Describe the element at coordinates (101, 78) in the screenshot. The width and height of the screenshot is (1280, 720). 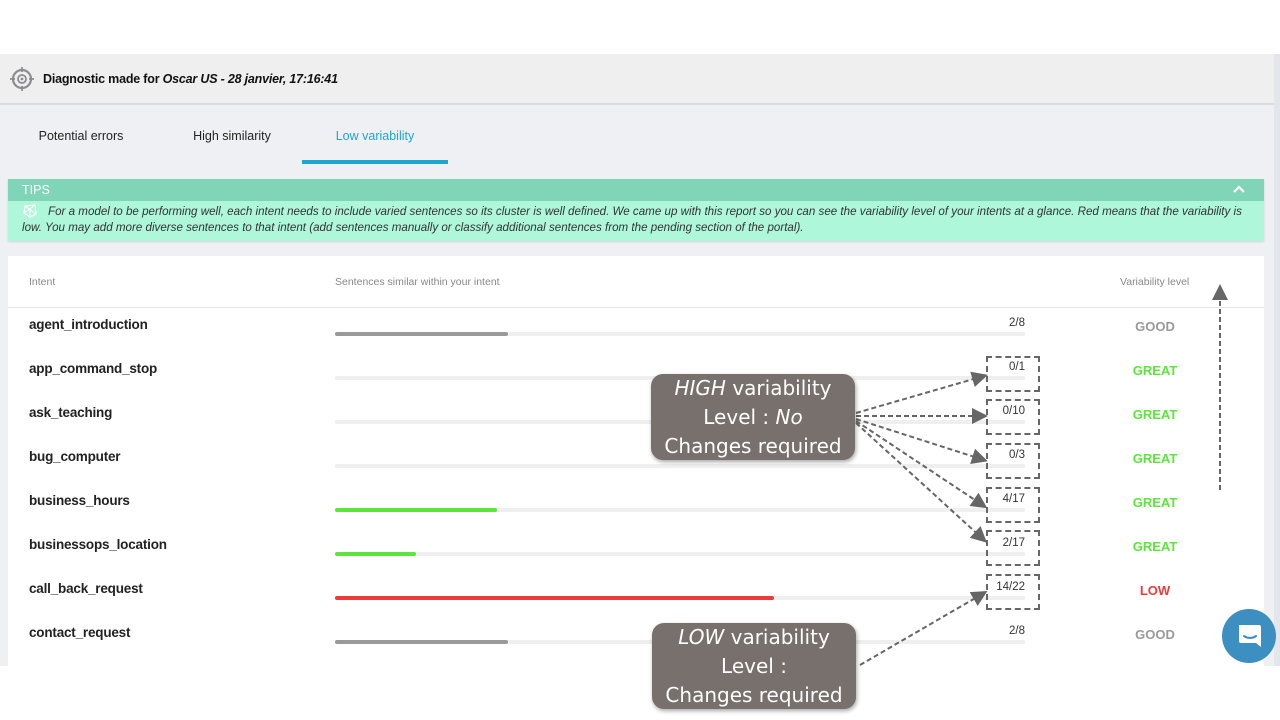
I see `diagnostic-prefix: Diagnostic made for` at that location.